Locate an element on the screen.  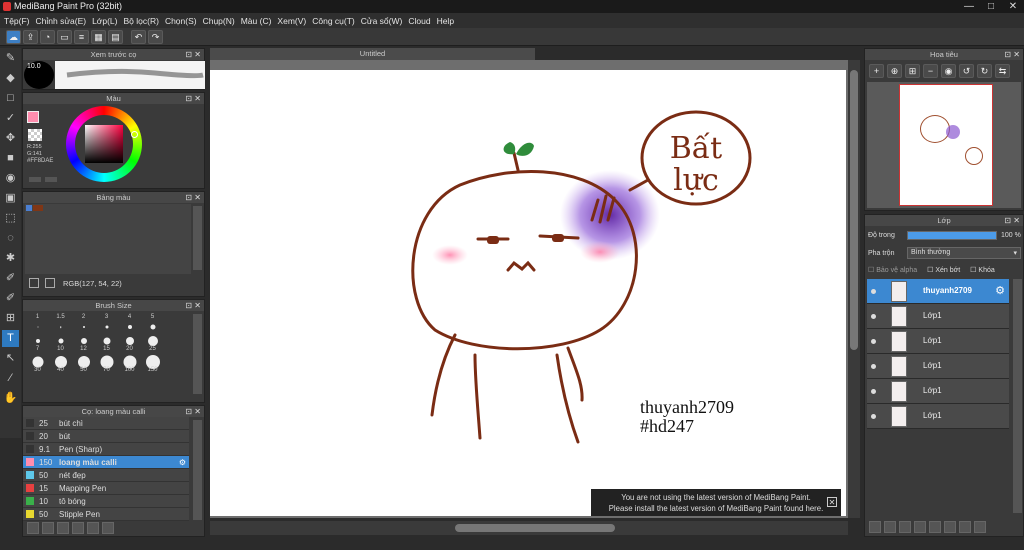
brush-size-cell: 50 is located at coordinates (83, 364).